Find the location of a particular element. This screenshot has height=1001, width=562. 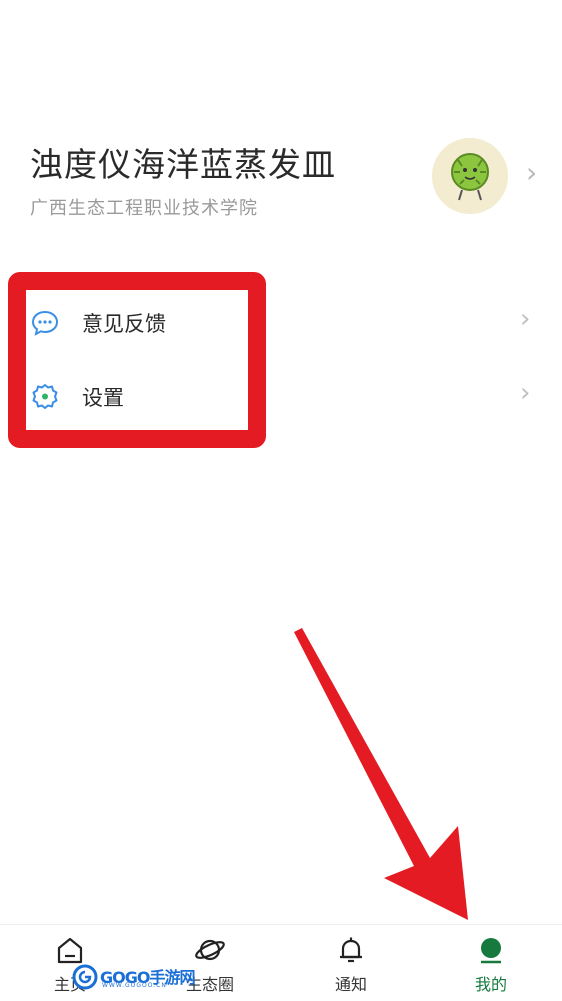

watermark-subtext: WWW.GOGOO.CN is located at coordinates (134, 985).